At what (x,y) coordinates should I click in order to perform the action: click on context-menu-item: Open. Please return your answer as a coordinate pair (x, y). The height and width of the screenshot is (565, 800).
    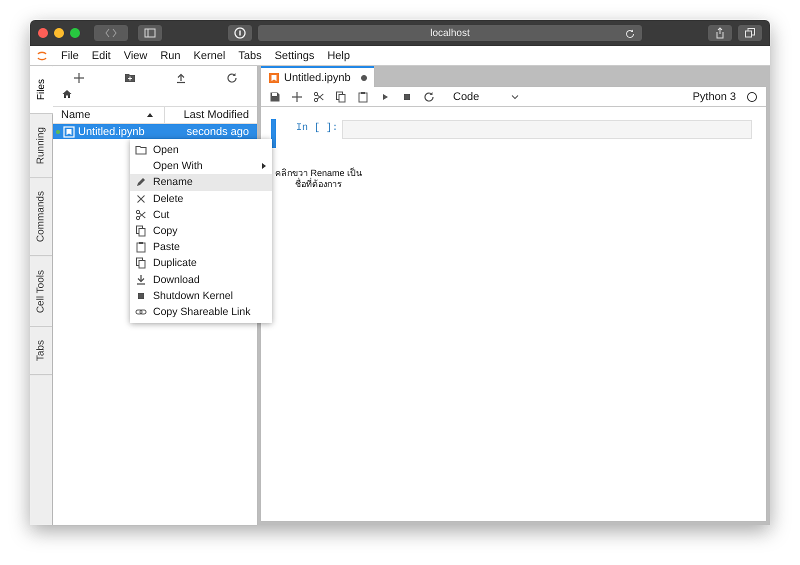
    Looking at the image, I should click on (201, 150).